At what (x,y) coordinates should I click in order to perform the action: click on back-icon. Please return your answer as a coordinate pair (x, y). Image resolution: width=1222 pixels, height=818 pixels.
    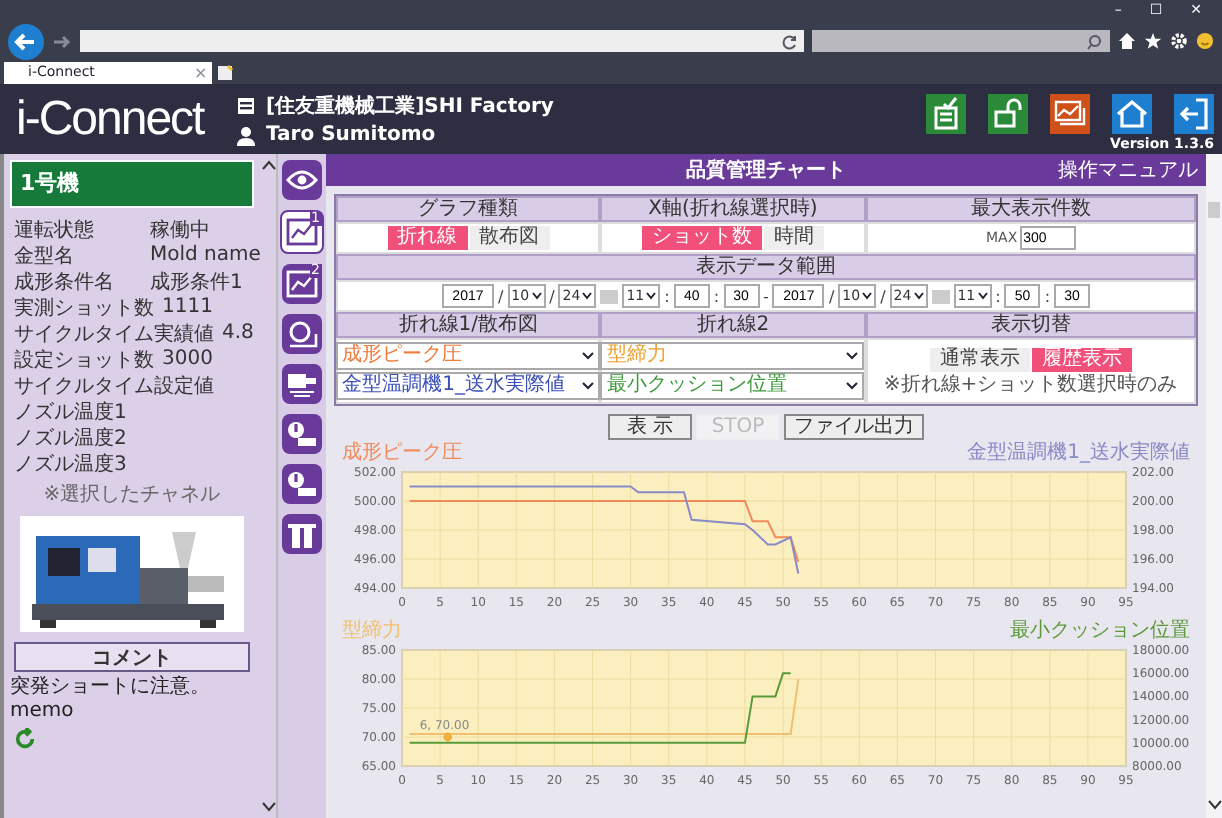
    Looking at the image, I should click on (26, 41).